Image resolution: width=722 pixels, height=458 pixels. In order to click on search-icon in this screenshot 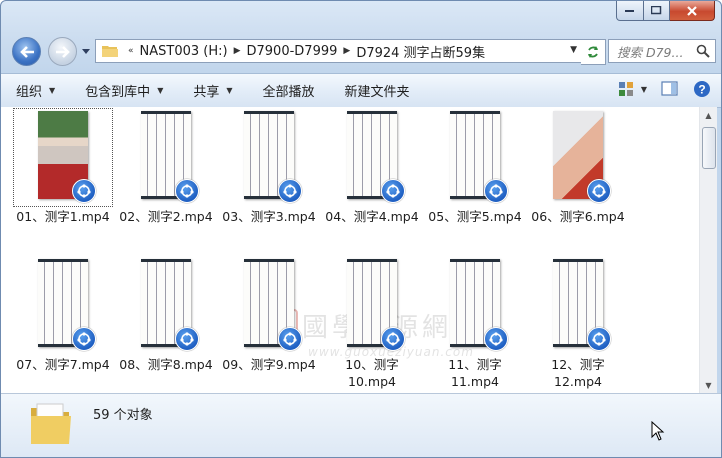, I will do `click(703, 51)`.